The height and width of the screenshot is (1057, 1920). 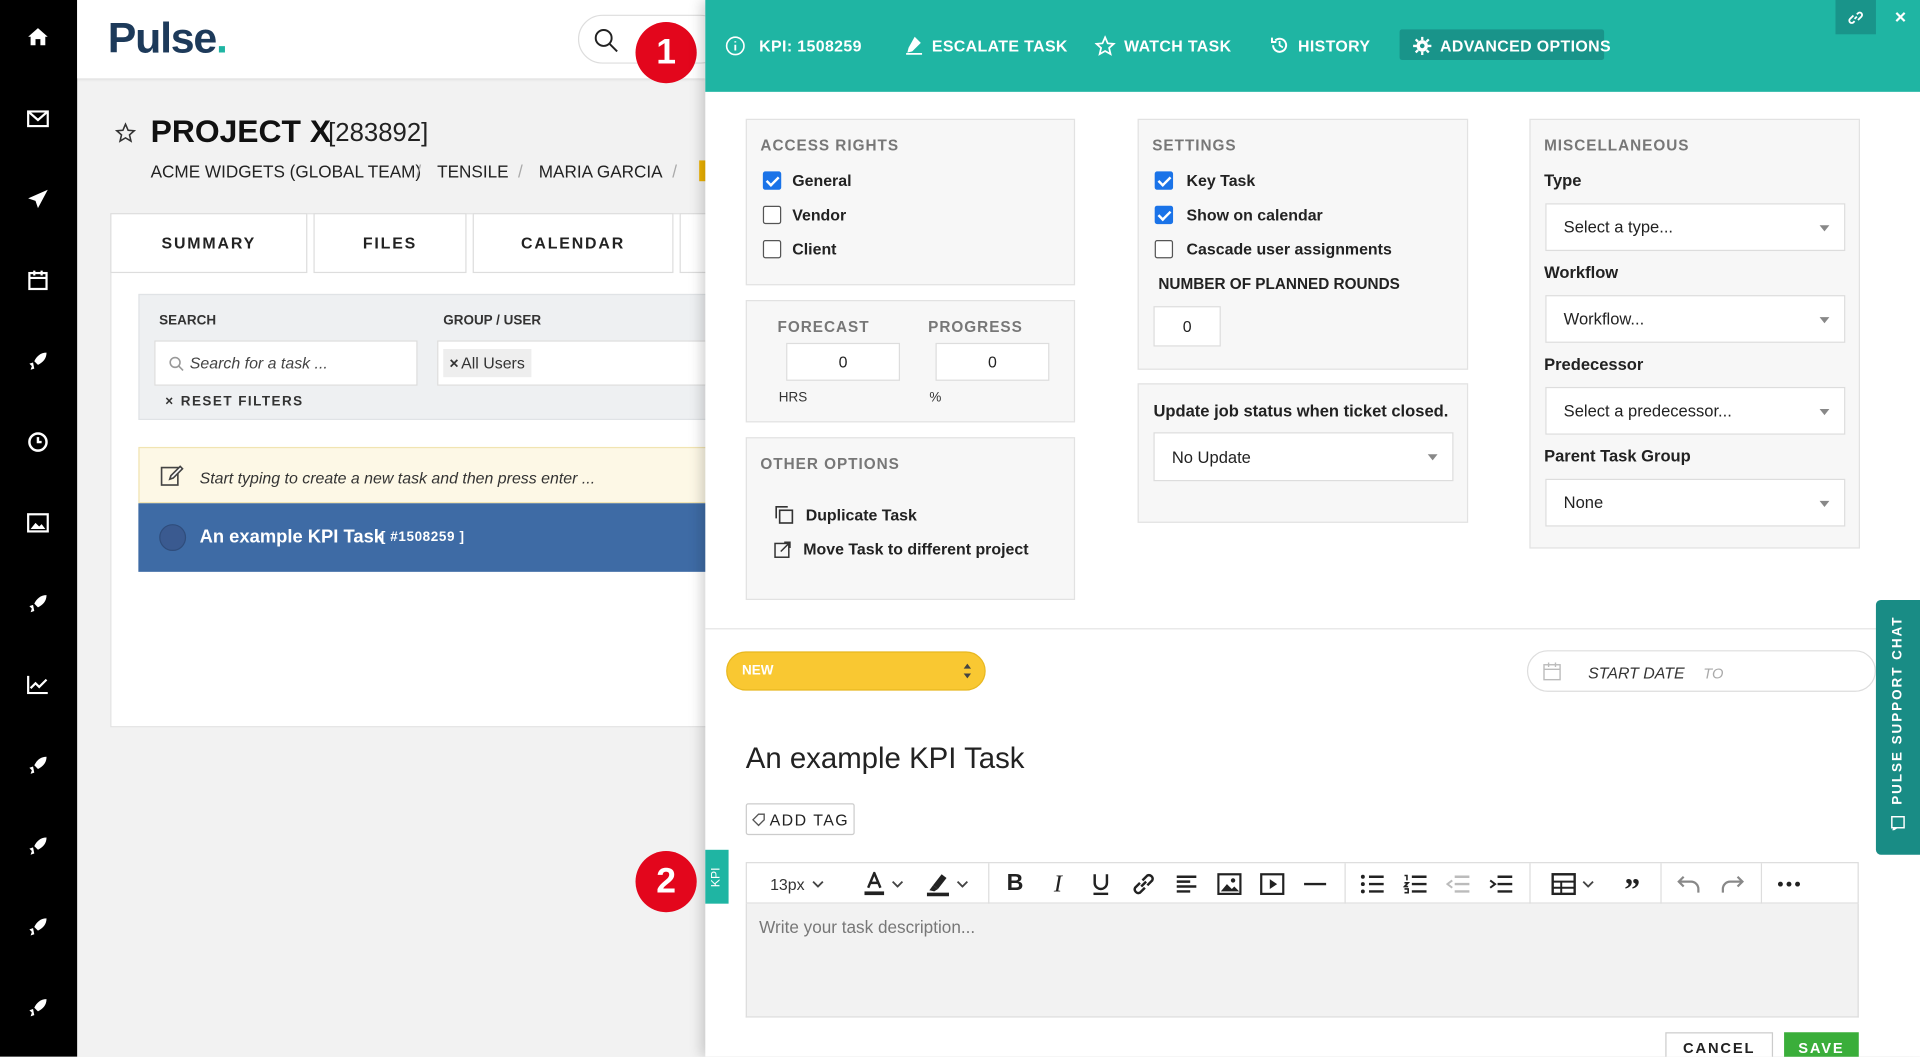 What do you see at coordinates (1695, 502) in the screenshot?
I see `parent-task-group-select: None` at bounding box center [1695, 502].